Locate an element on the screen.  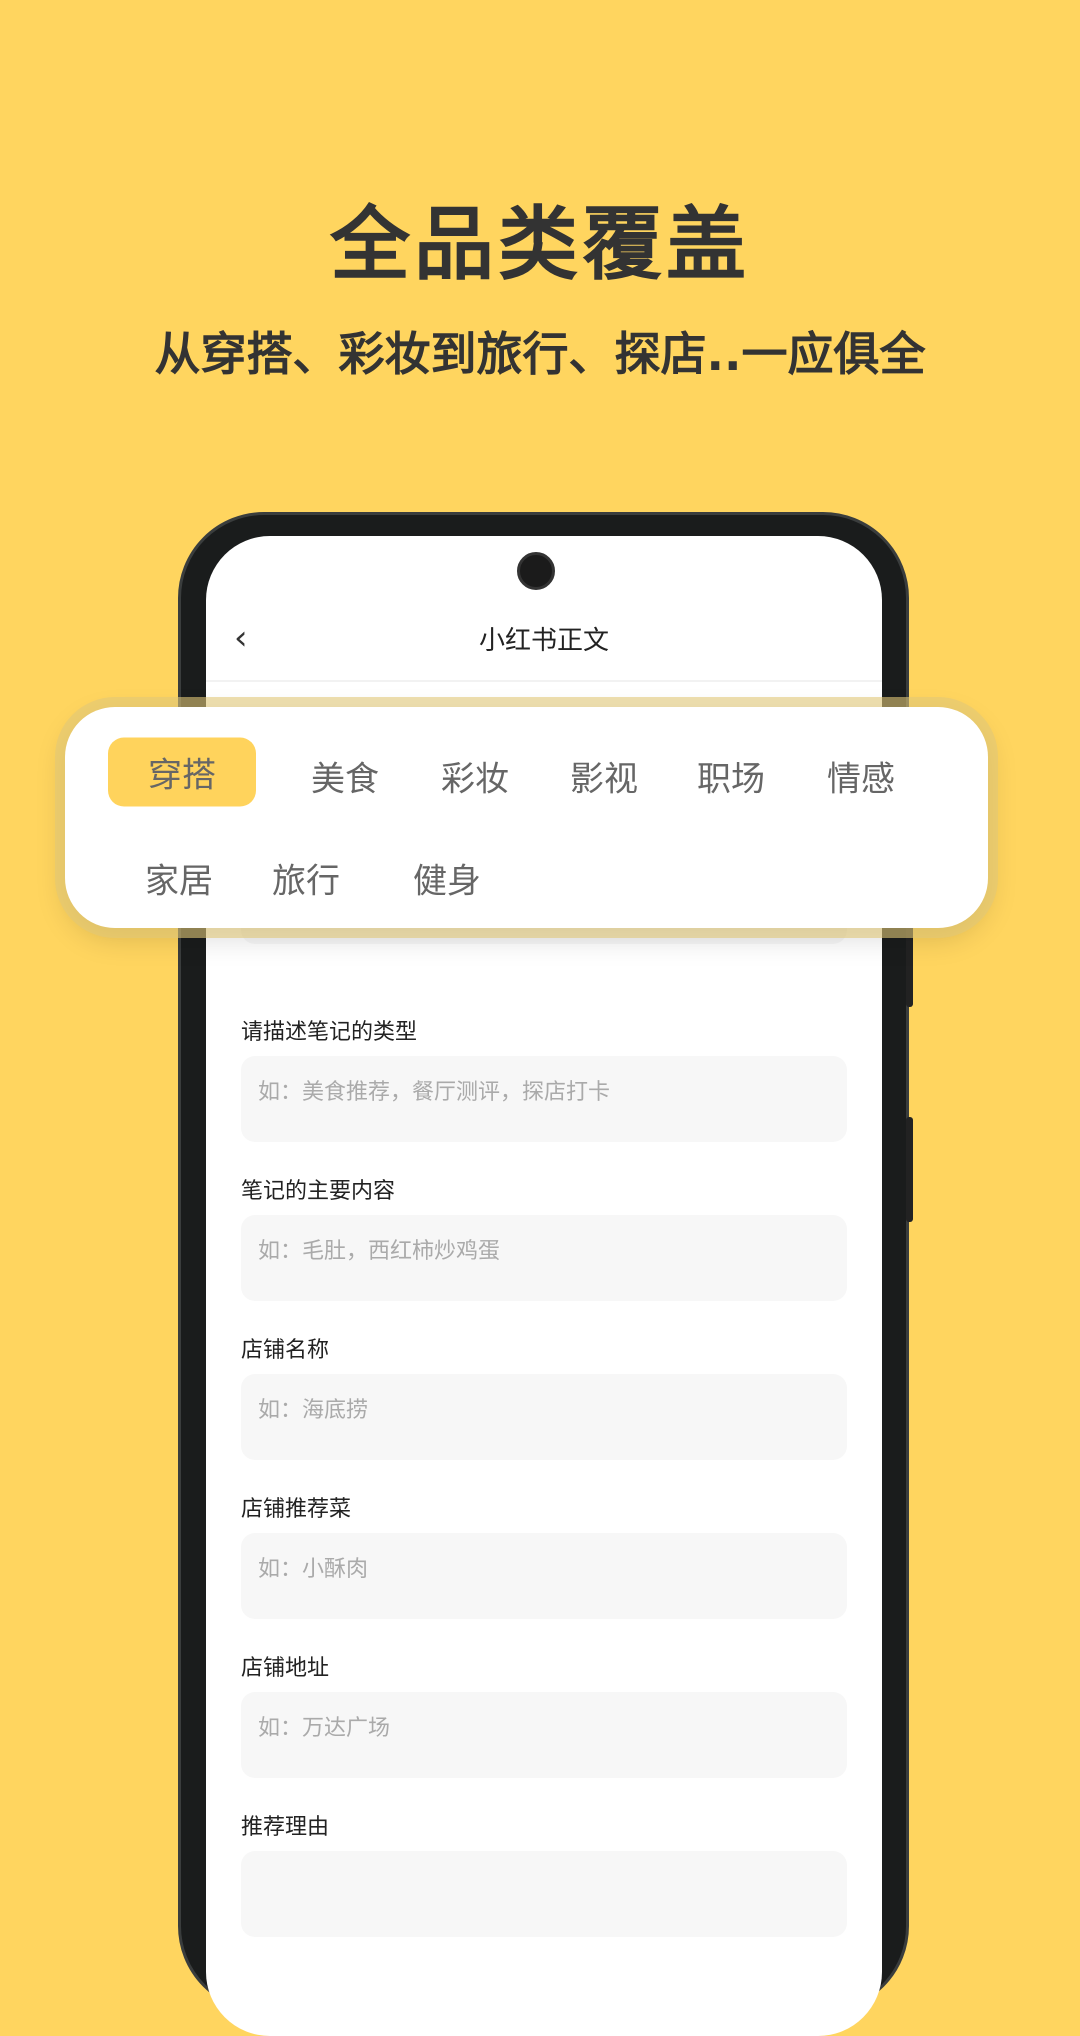
reason-input is located at coordinates (544, 1894).